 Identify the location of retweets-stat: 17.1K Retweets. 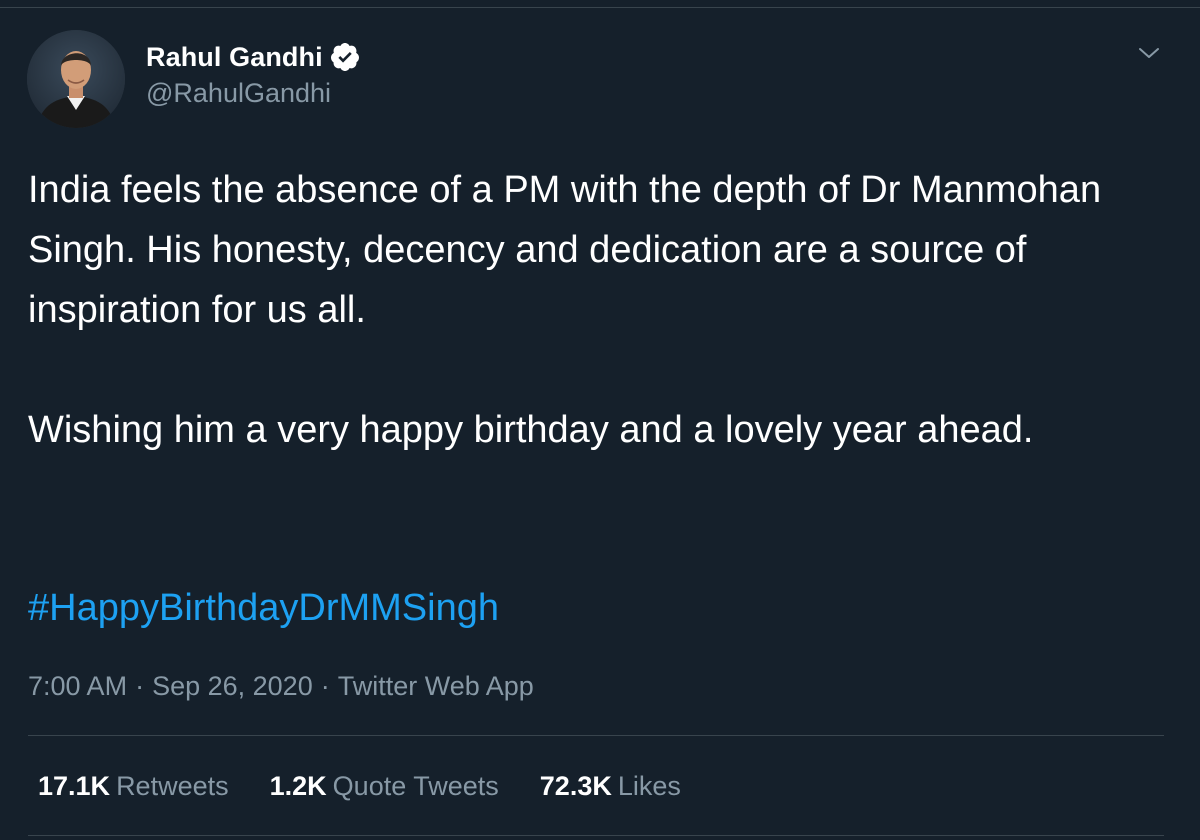
(133, 786).